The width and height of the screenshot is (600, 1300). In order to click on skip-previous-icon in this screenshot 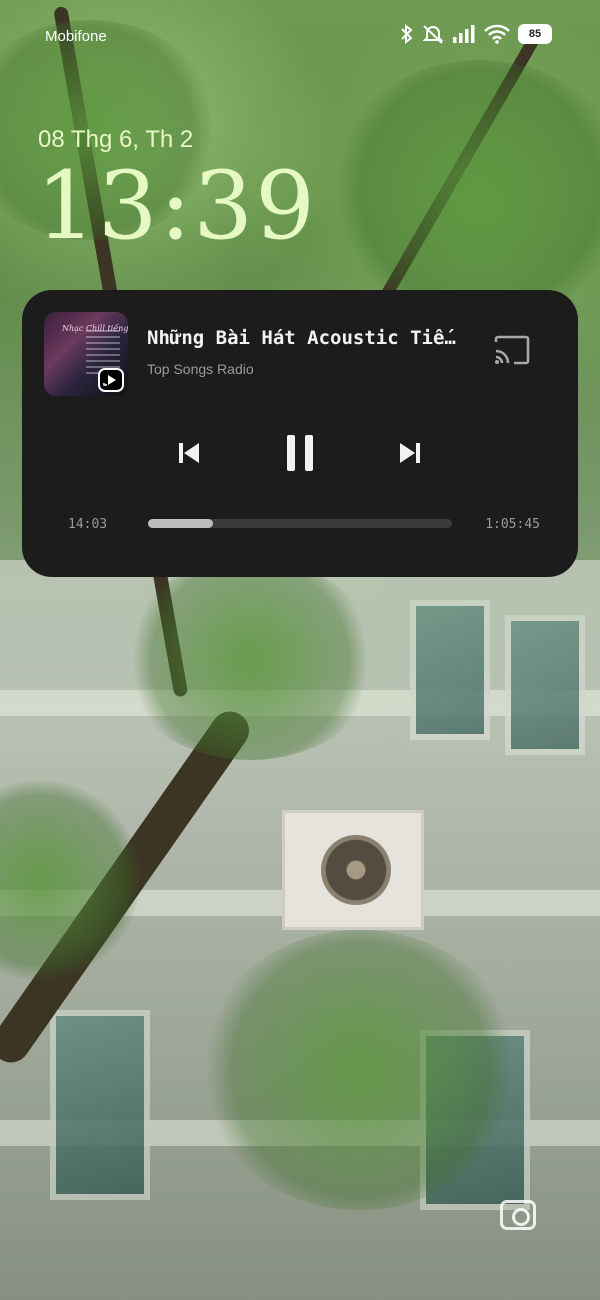, I will do `click(189, 453)`.